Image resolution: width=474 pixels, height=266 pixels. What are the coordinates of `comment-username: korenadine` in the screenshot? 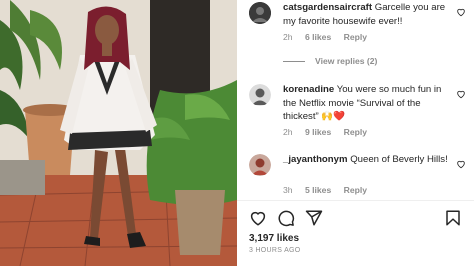 It's located at (308, 89).